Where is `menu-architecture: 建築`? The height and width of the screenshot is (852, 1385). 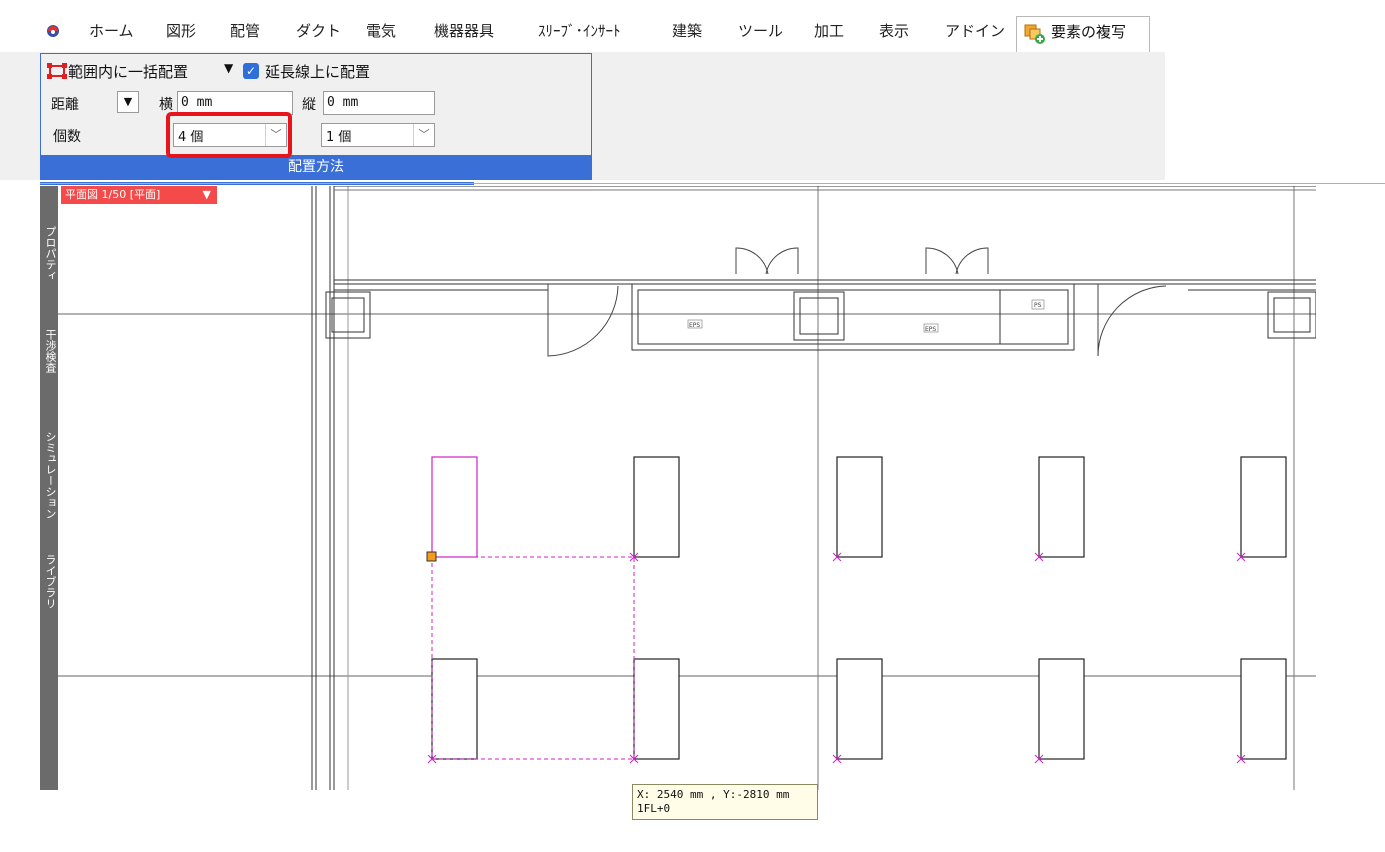
menu-architecture: 建築 is located at coordinates (687, 30).